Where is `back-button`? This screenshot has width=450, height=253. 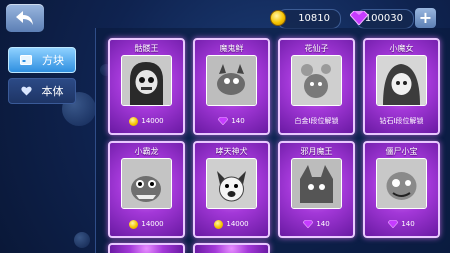
back-button is located at coordinates (25, 18).